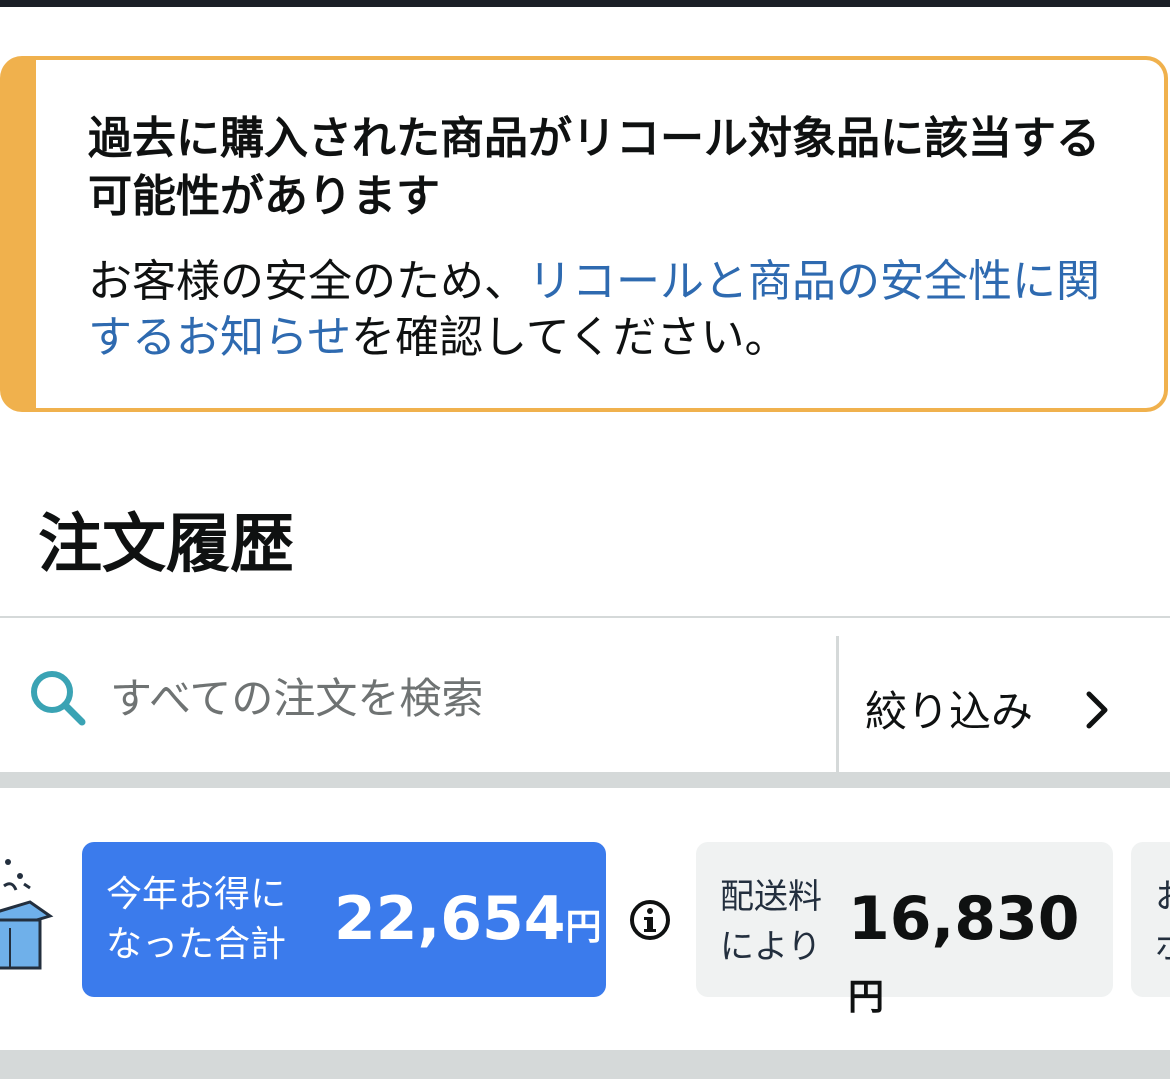  I want to click on shipping-savings-amount: 16,830 円, so click(980, 958).